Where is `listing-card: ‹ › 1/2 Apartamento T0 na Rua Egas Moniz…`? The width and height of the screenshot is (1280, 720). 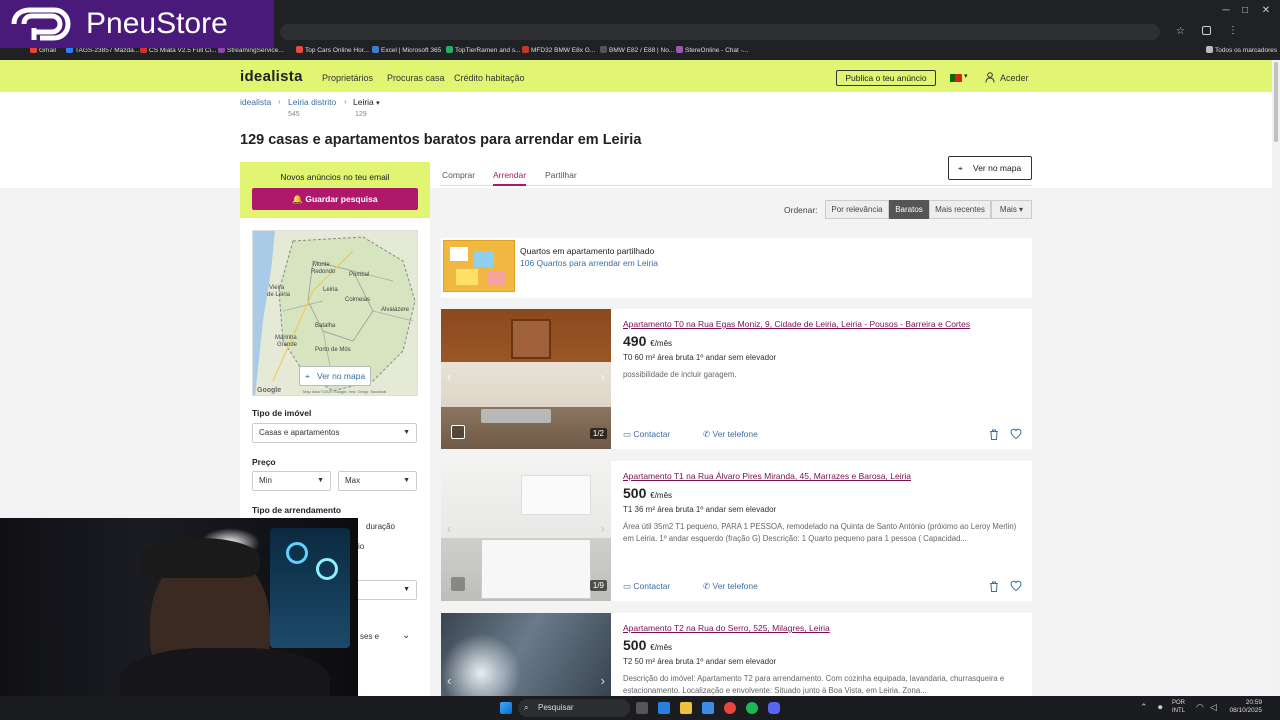 listing-card: ‹ › 1/2 Apartamento T0 na Rua Egas Moniz… is located at coordinates (736, 379).